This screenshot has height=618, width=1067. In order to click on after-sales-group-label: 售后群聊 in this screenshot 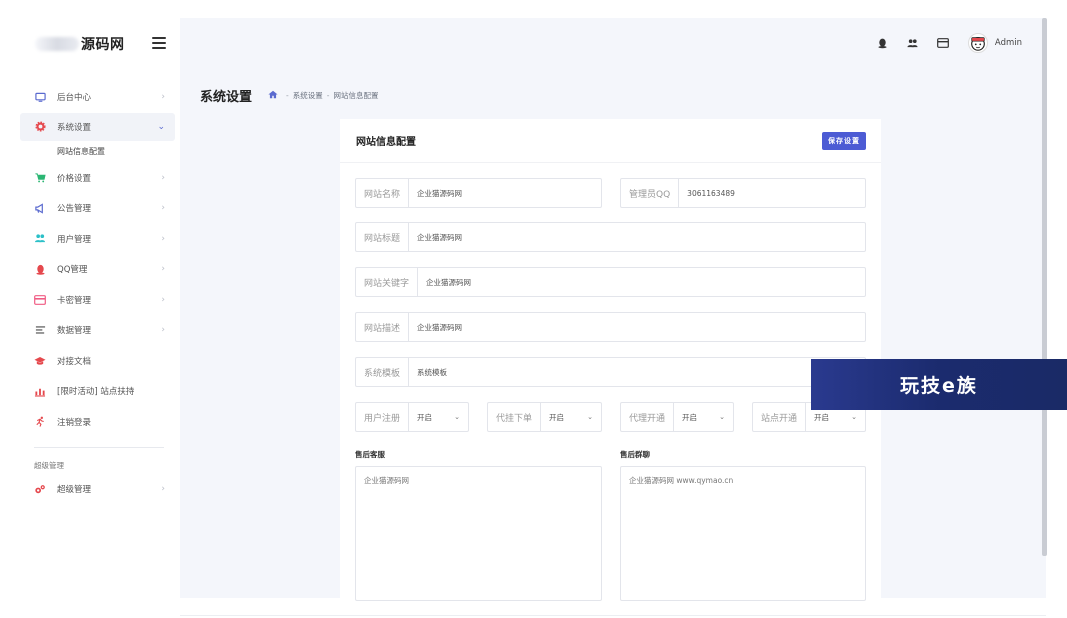, I will do `click(635, 454)`.